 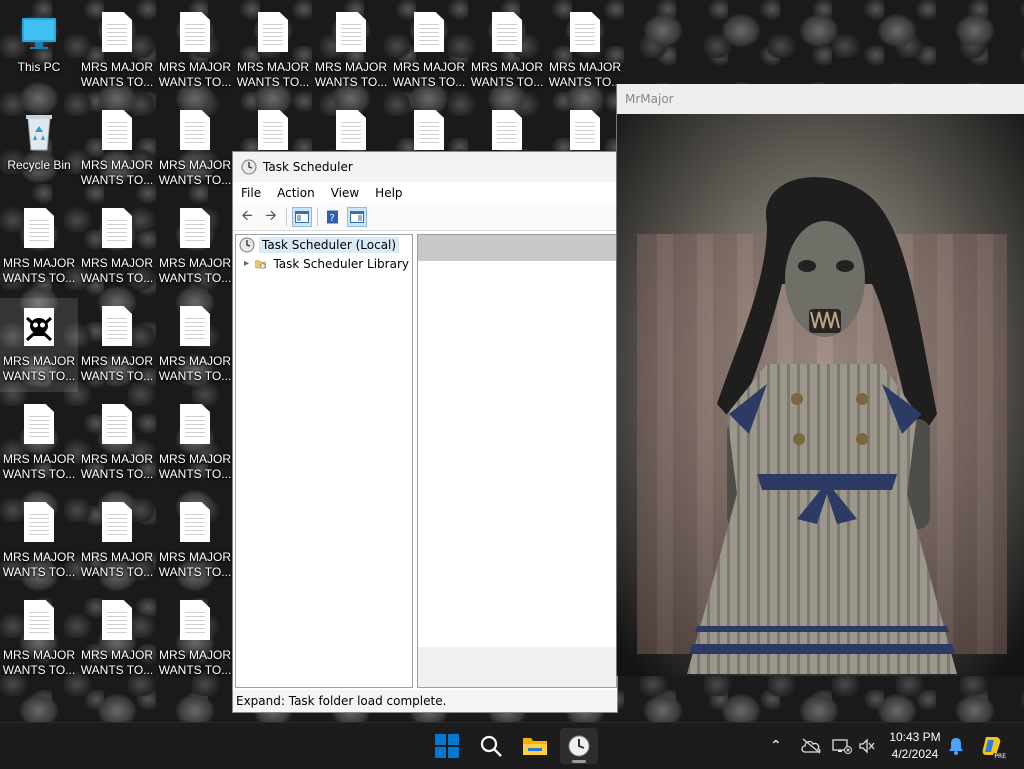 What do you see at coordinates (39, 165) in the screenshot?
I see `desktop-icon-label: Recycle Bin` at bounding box center [39, 165].